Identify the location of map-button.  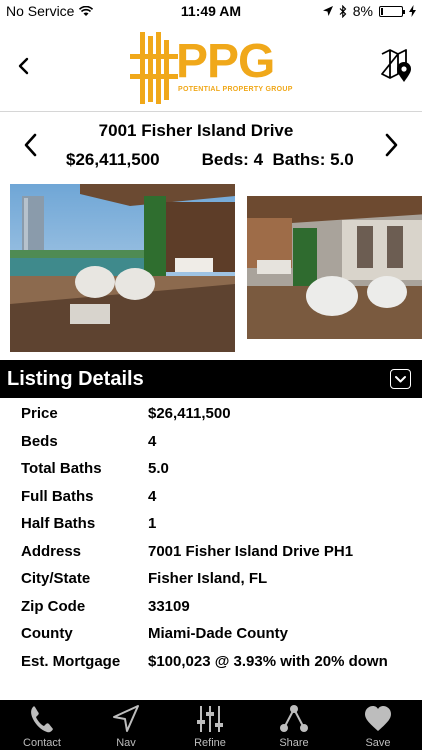
(396, 66).